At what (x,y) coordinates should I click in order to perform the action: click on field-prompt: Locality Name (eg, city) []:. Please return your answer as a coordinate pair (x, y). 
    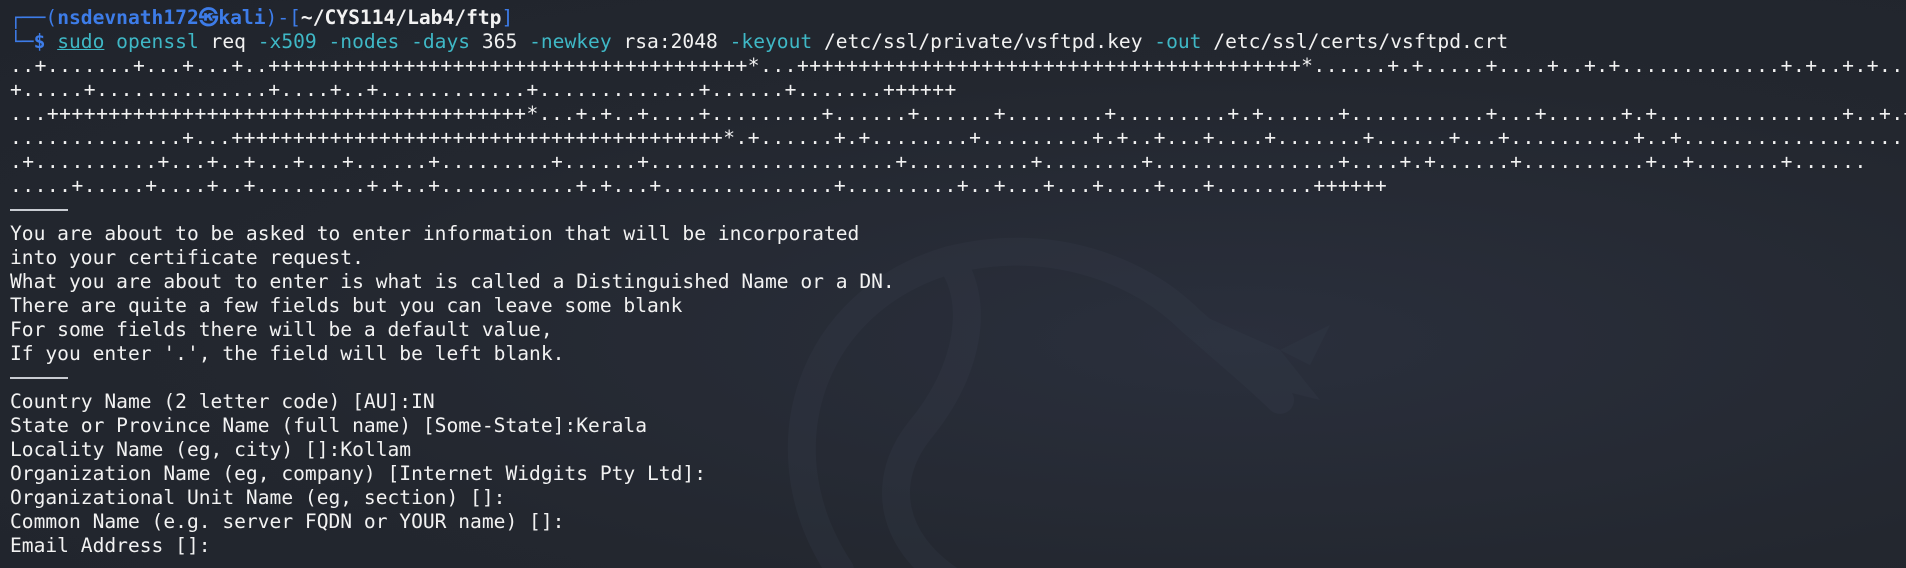
    Looking at the image, I should click on (175, 449).